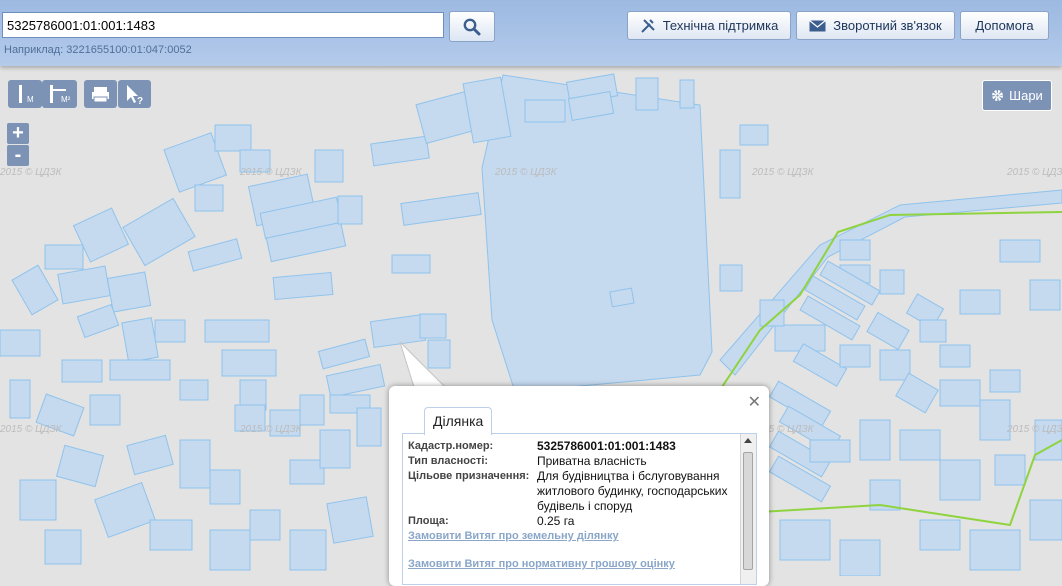  I want to click on measure-area-button: M², so click(59, 94).